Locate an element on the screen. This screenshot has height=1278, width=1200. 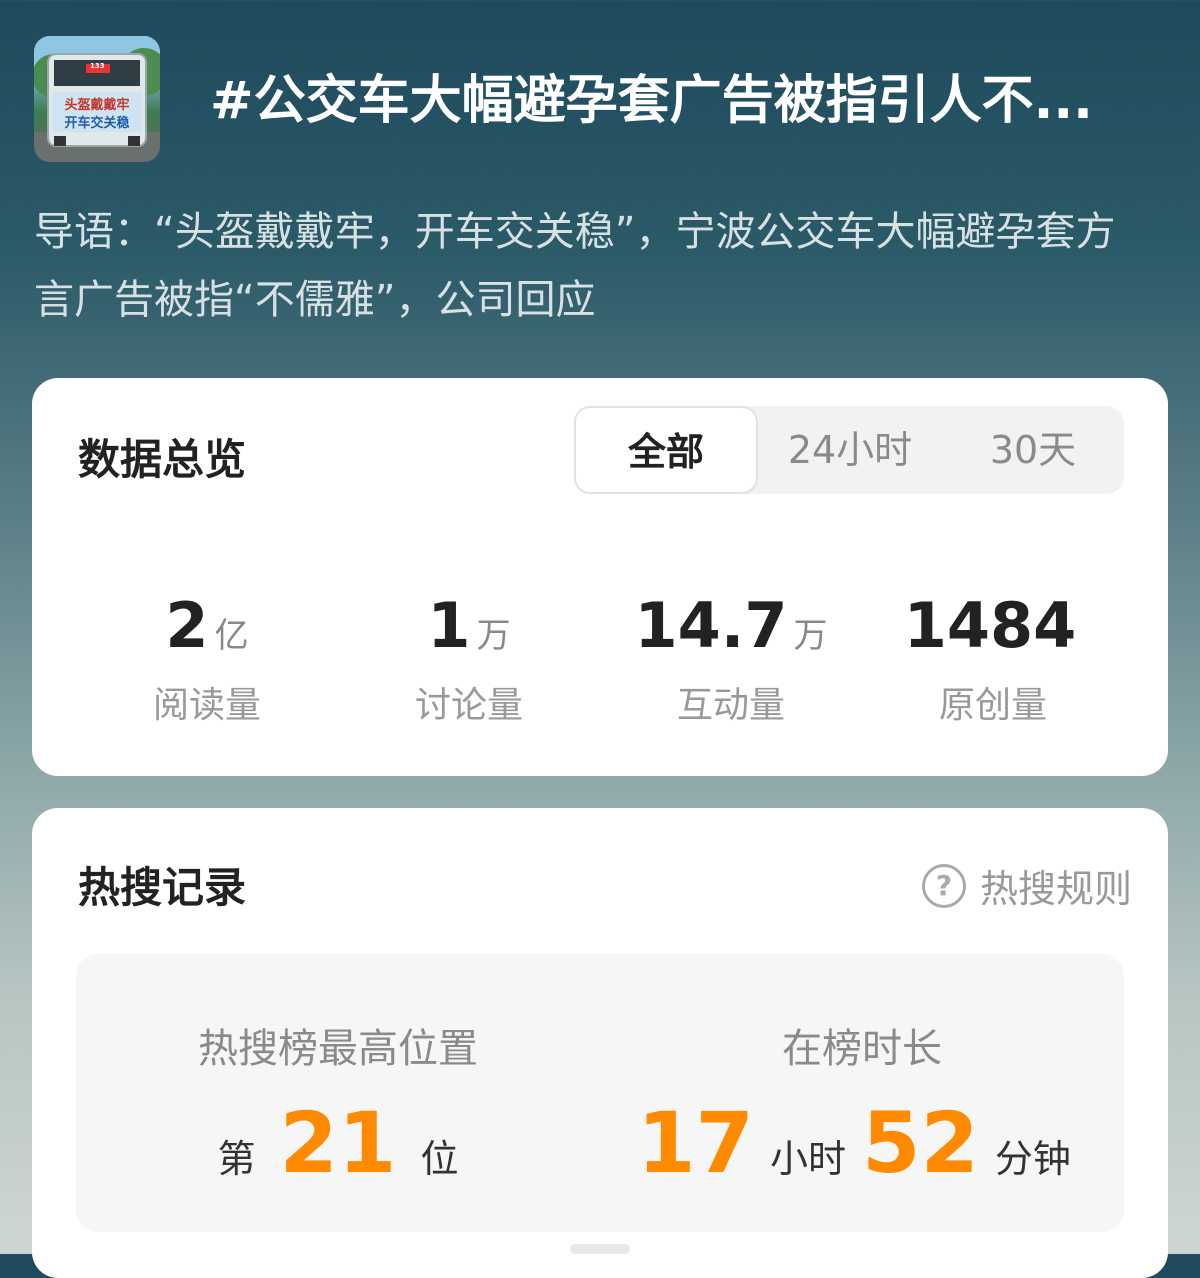
hot-search-title: 热搜记录 is located at coordinates (162, 887).